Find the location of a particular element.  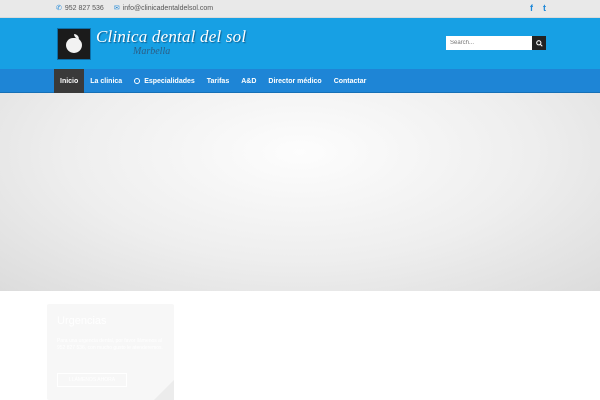

site-header: Clinica dental del sol Marbella is located at coordinates (300, 43).